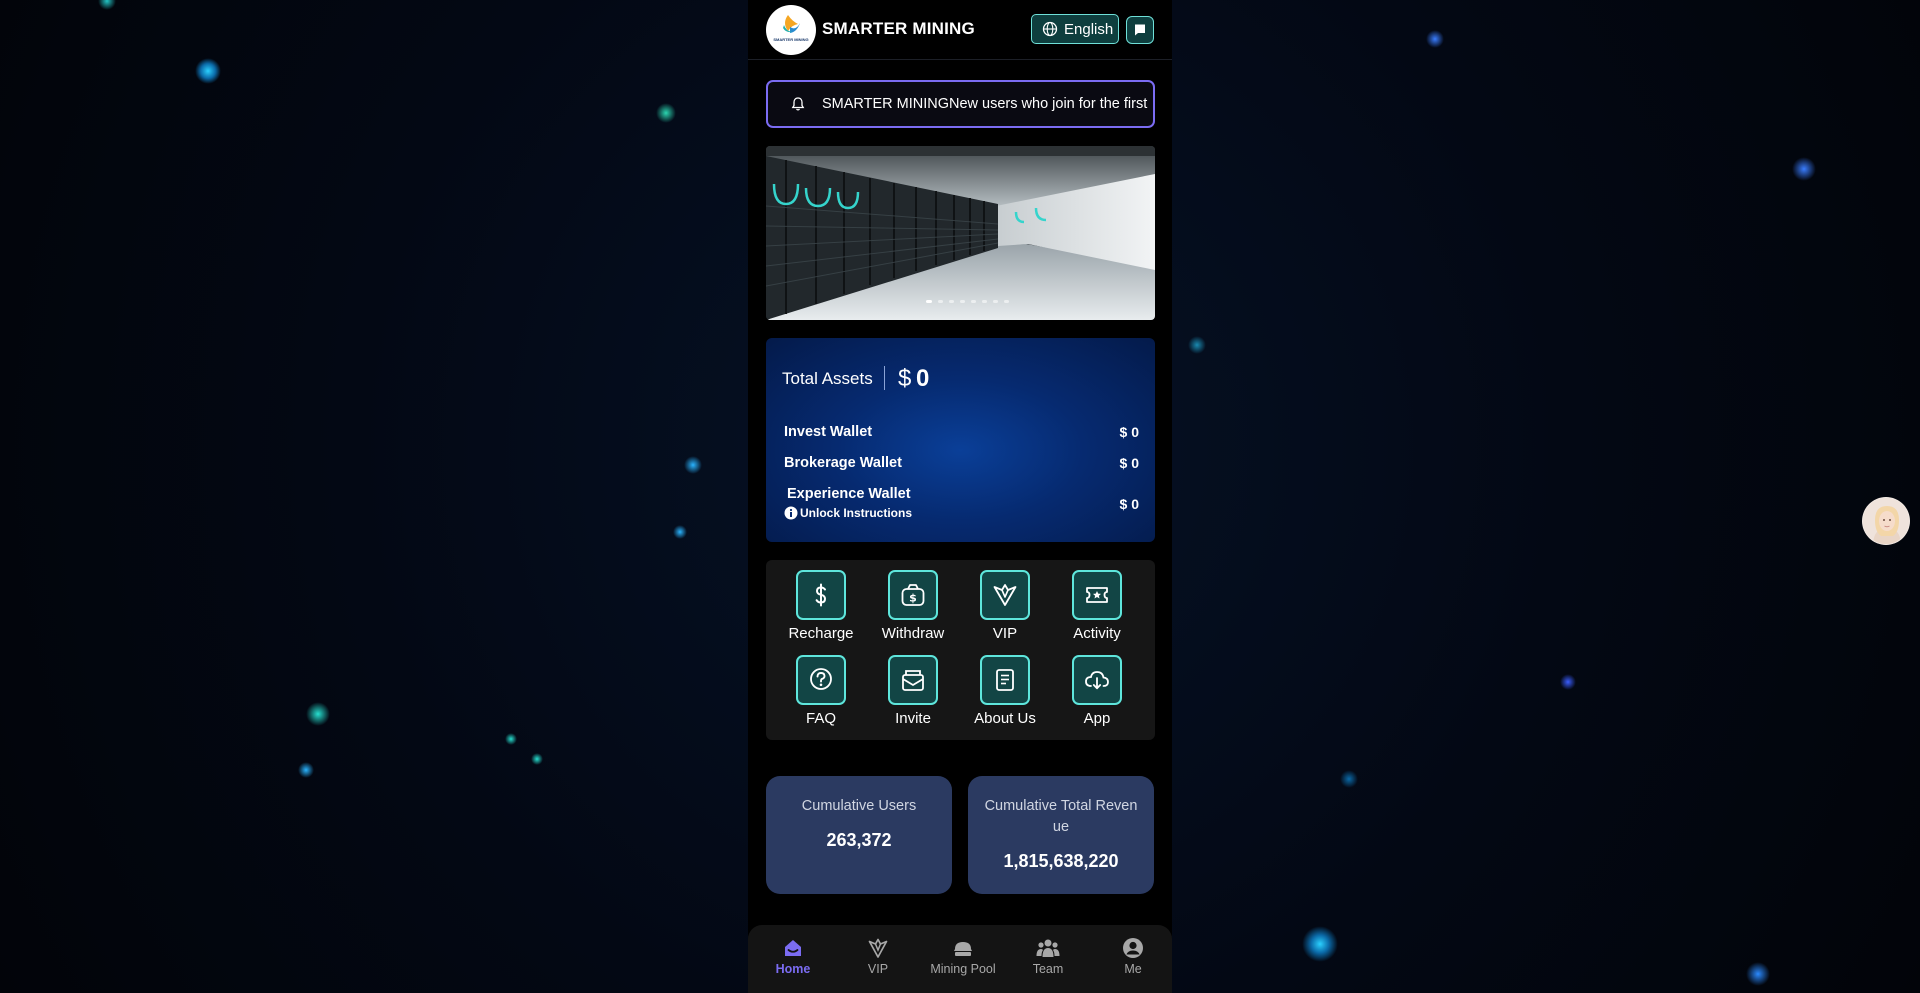 The height and width of the screenshot is (993, 1920). Describe the element at coordinates (1005, 633) in the screenshot. I see `action-label: VIP` at that location.